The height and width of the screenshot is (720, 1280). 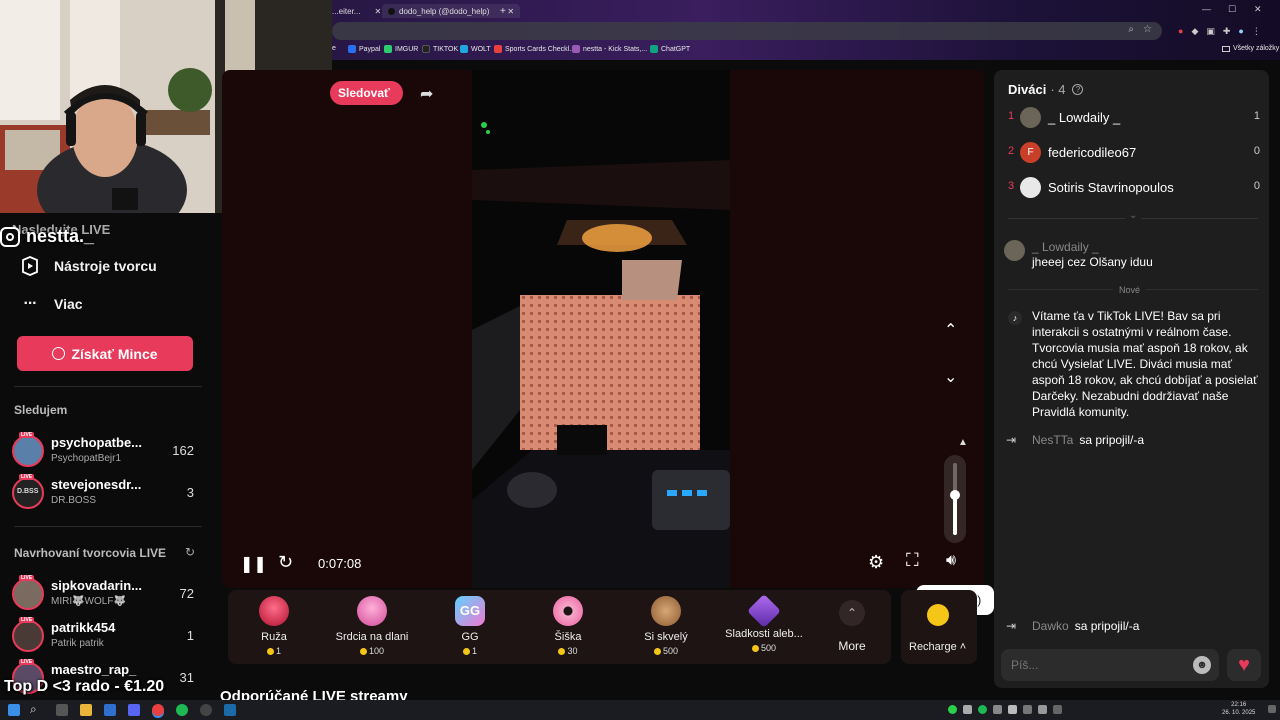 I want to click on extension-icon: ▣, so click(x=1210, y=31).